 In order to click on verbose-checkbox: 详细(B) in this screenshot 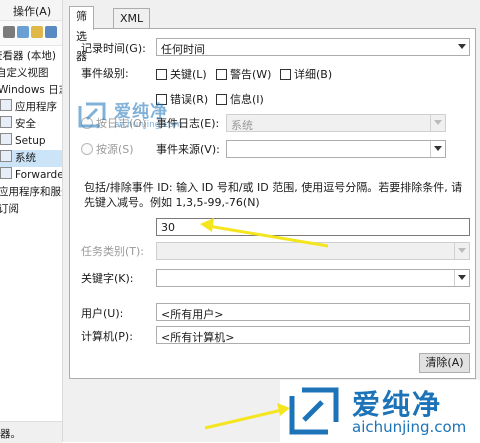, I will do `click(306, 74)`.